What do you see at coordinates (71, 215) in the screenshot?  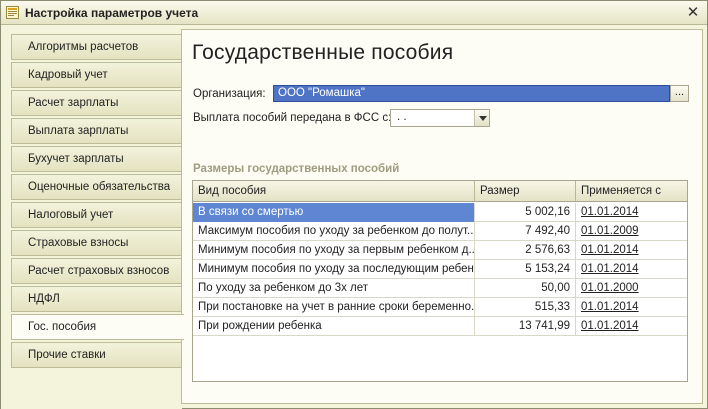 I see `tab-label: Налоговый учет` at bounding box center [71, 215].